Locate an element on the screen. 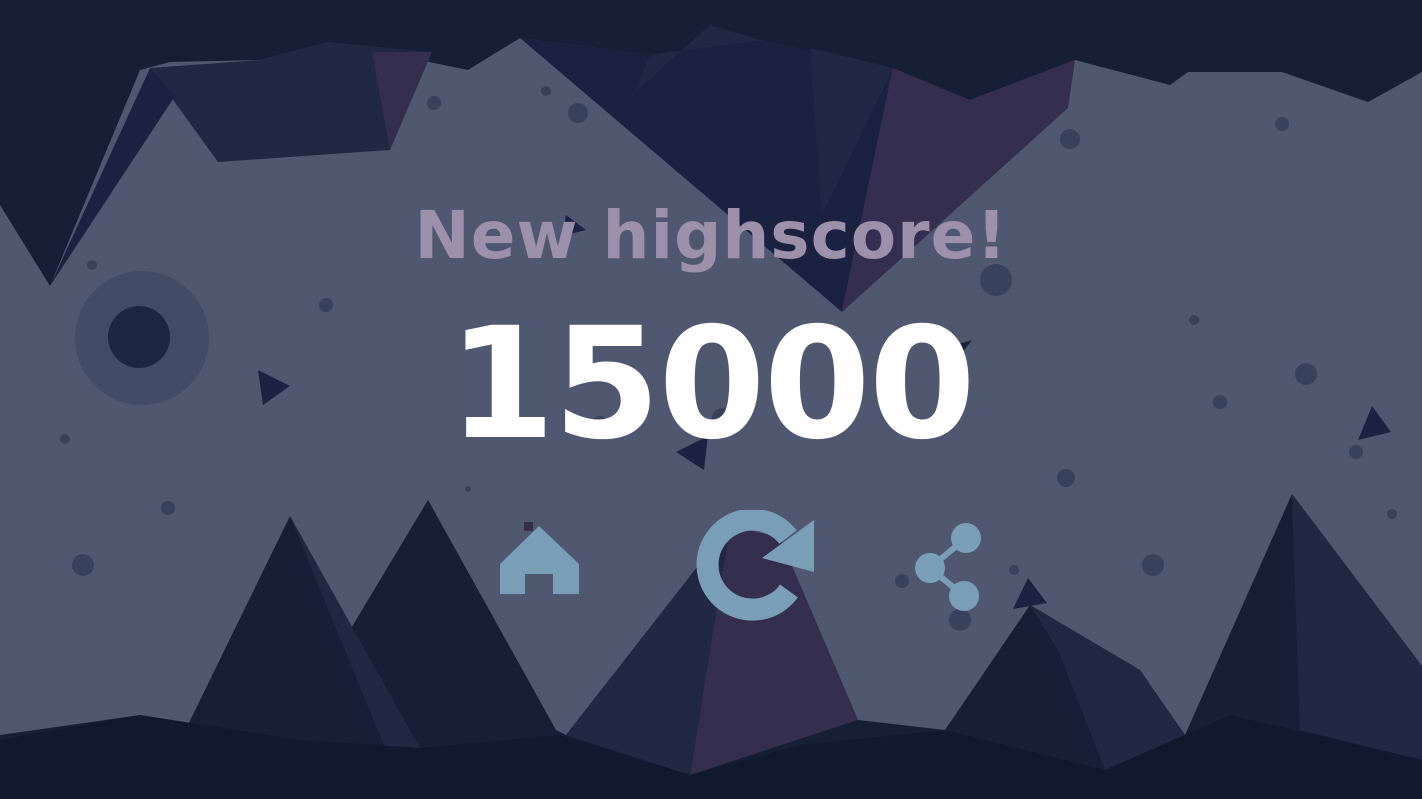 The width and height of the screenshot is (1422, 799). share-button is located at coordinates (947, 565).